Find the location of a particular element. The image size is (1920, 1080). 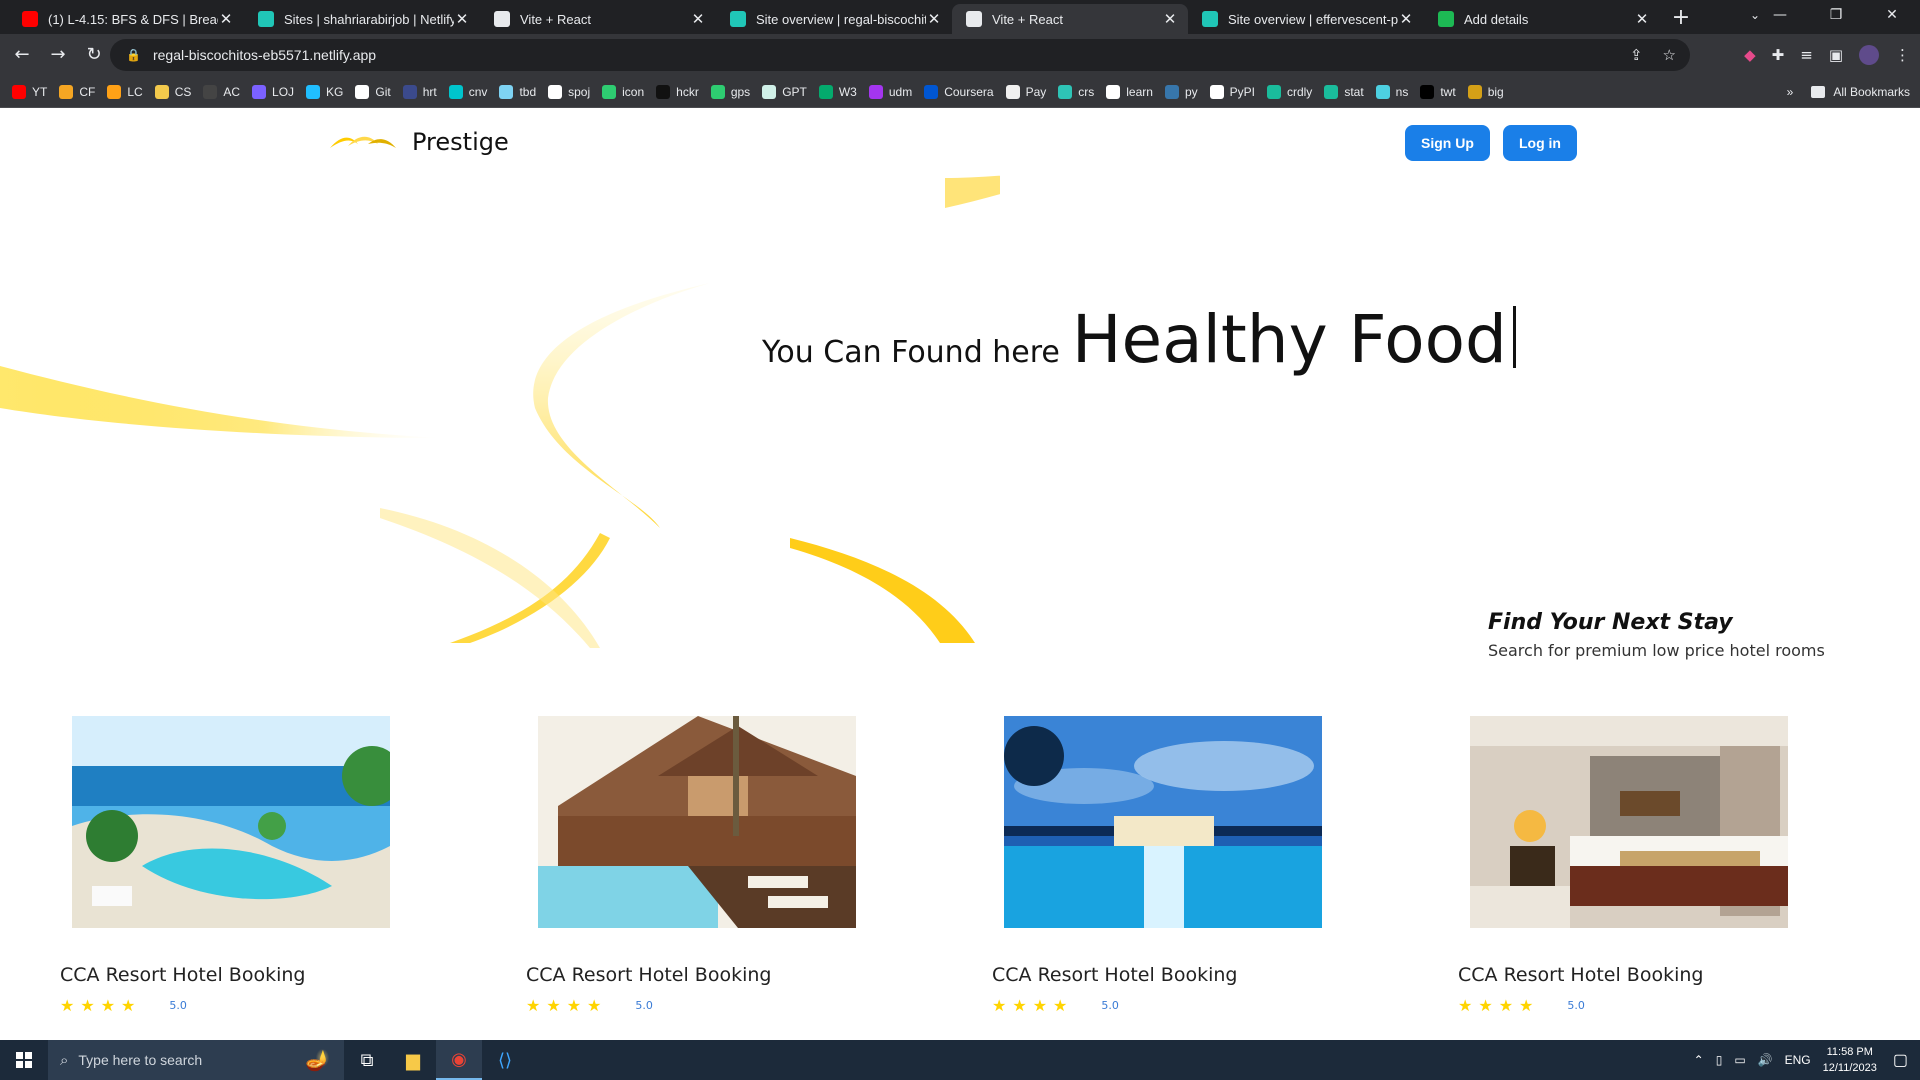

bookmark-item: tbd is located at coordinates (517, 91).